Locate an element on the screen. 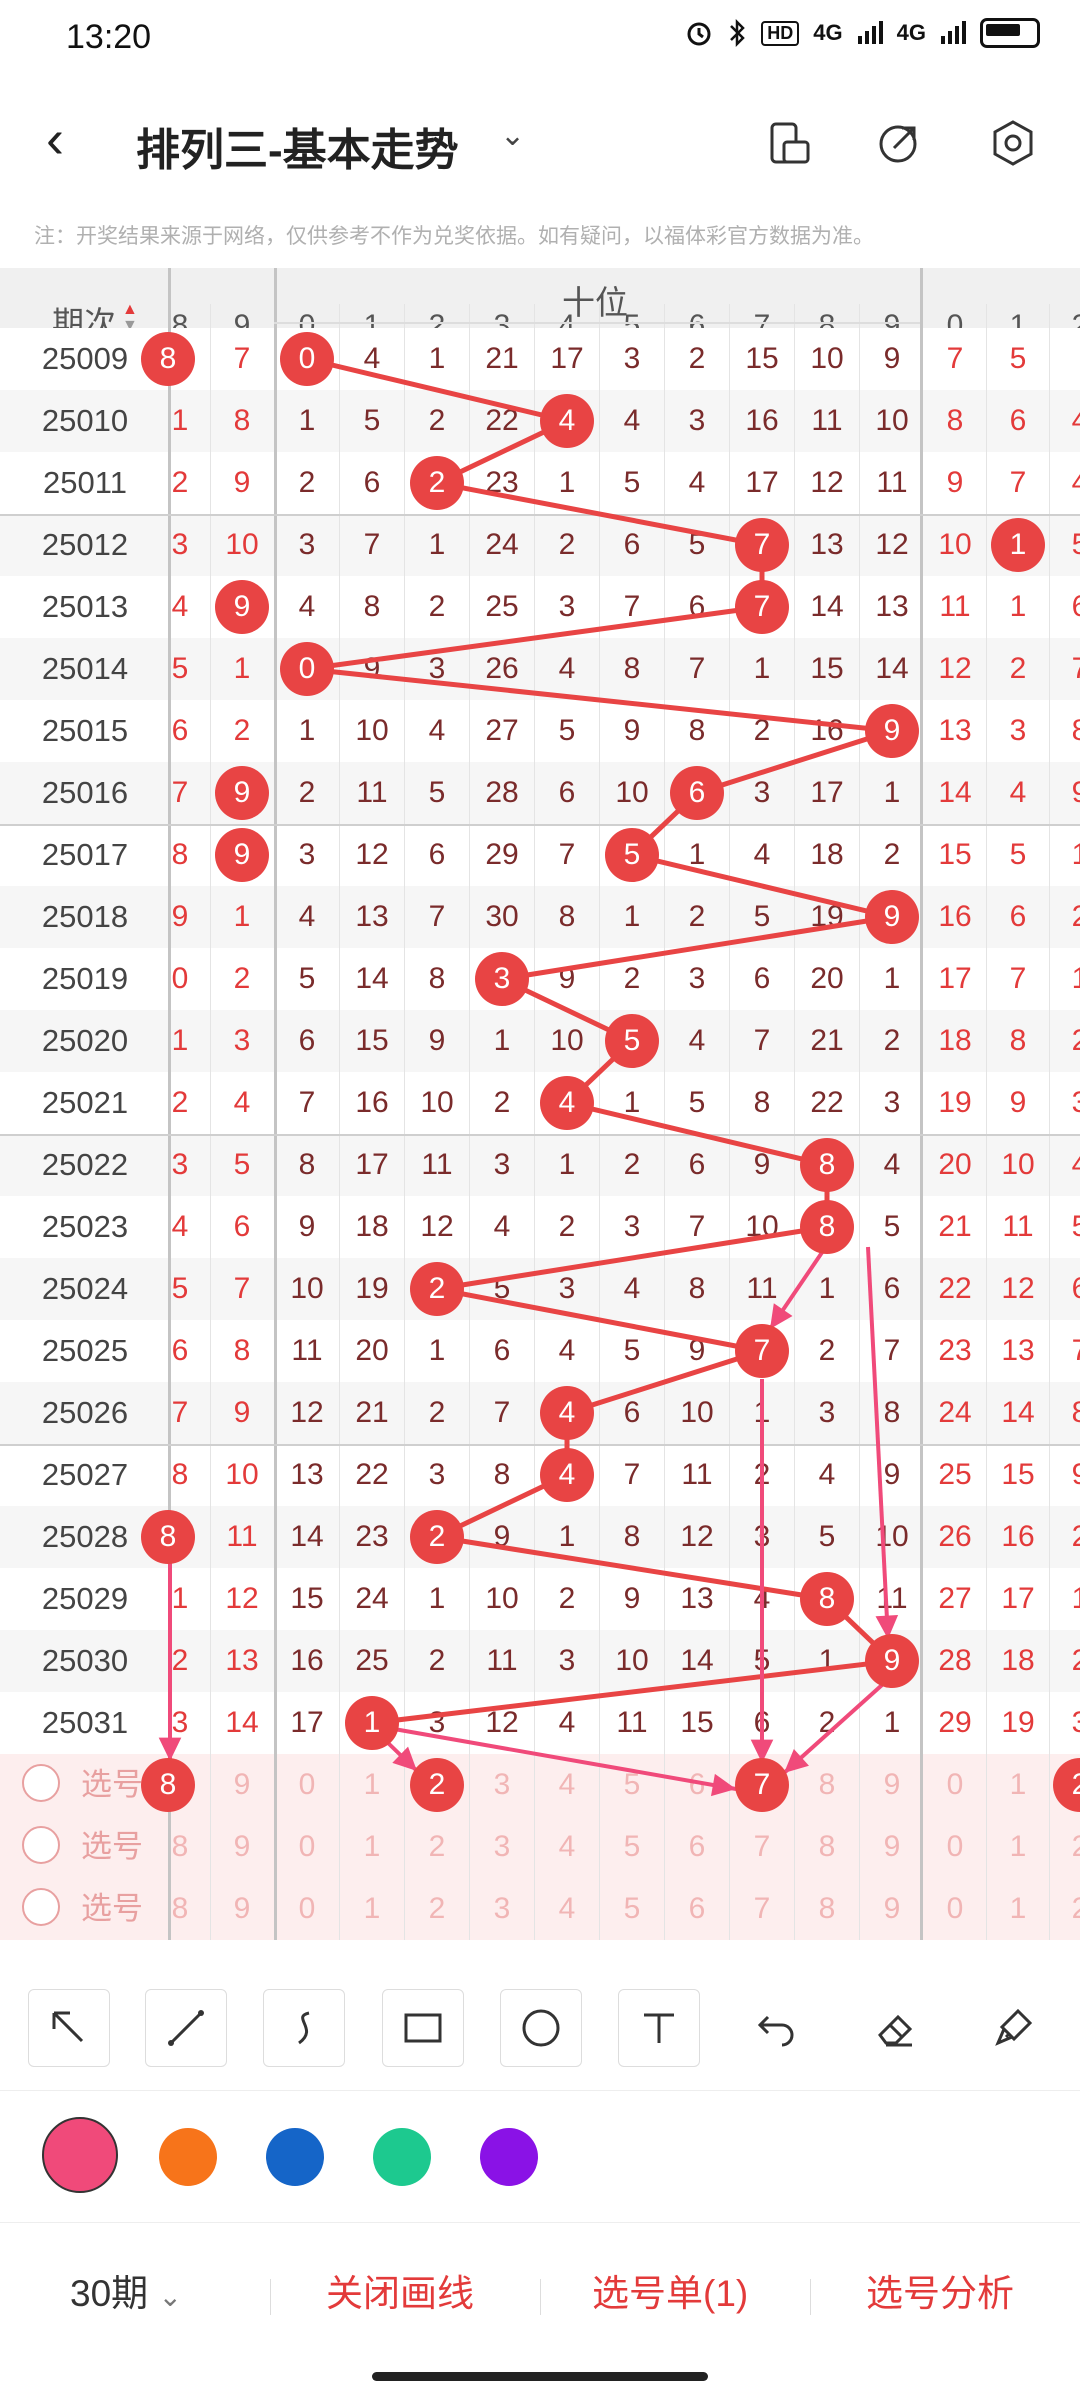 This screenshot has width=1080, height=2400. back-icon: ‹ is located at coordinates (55, 139).